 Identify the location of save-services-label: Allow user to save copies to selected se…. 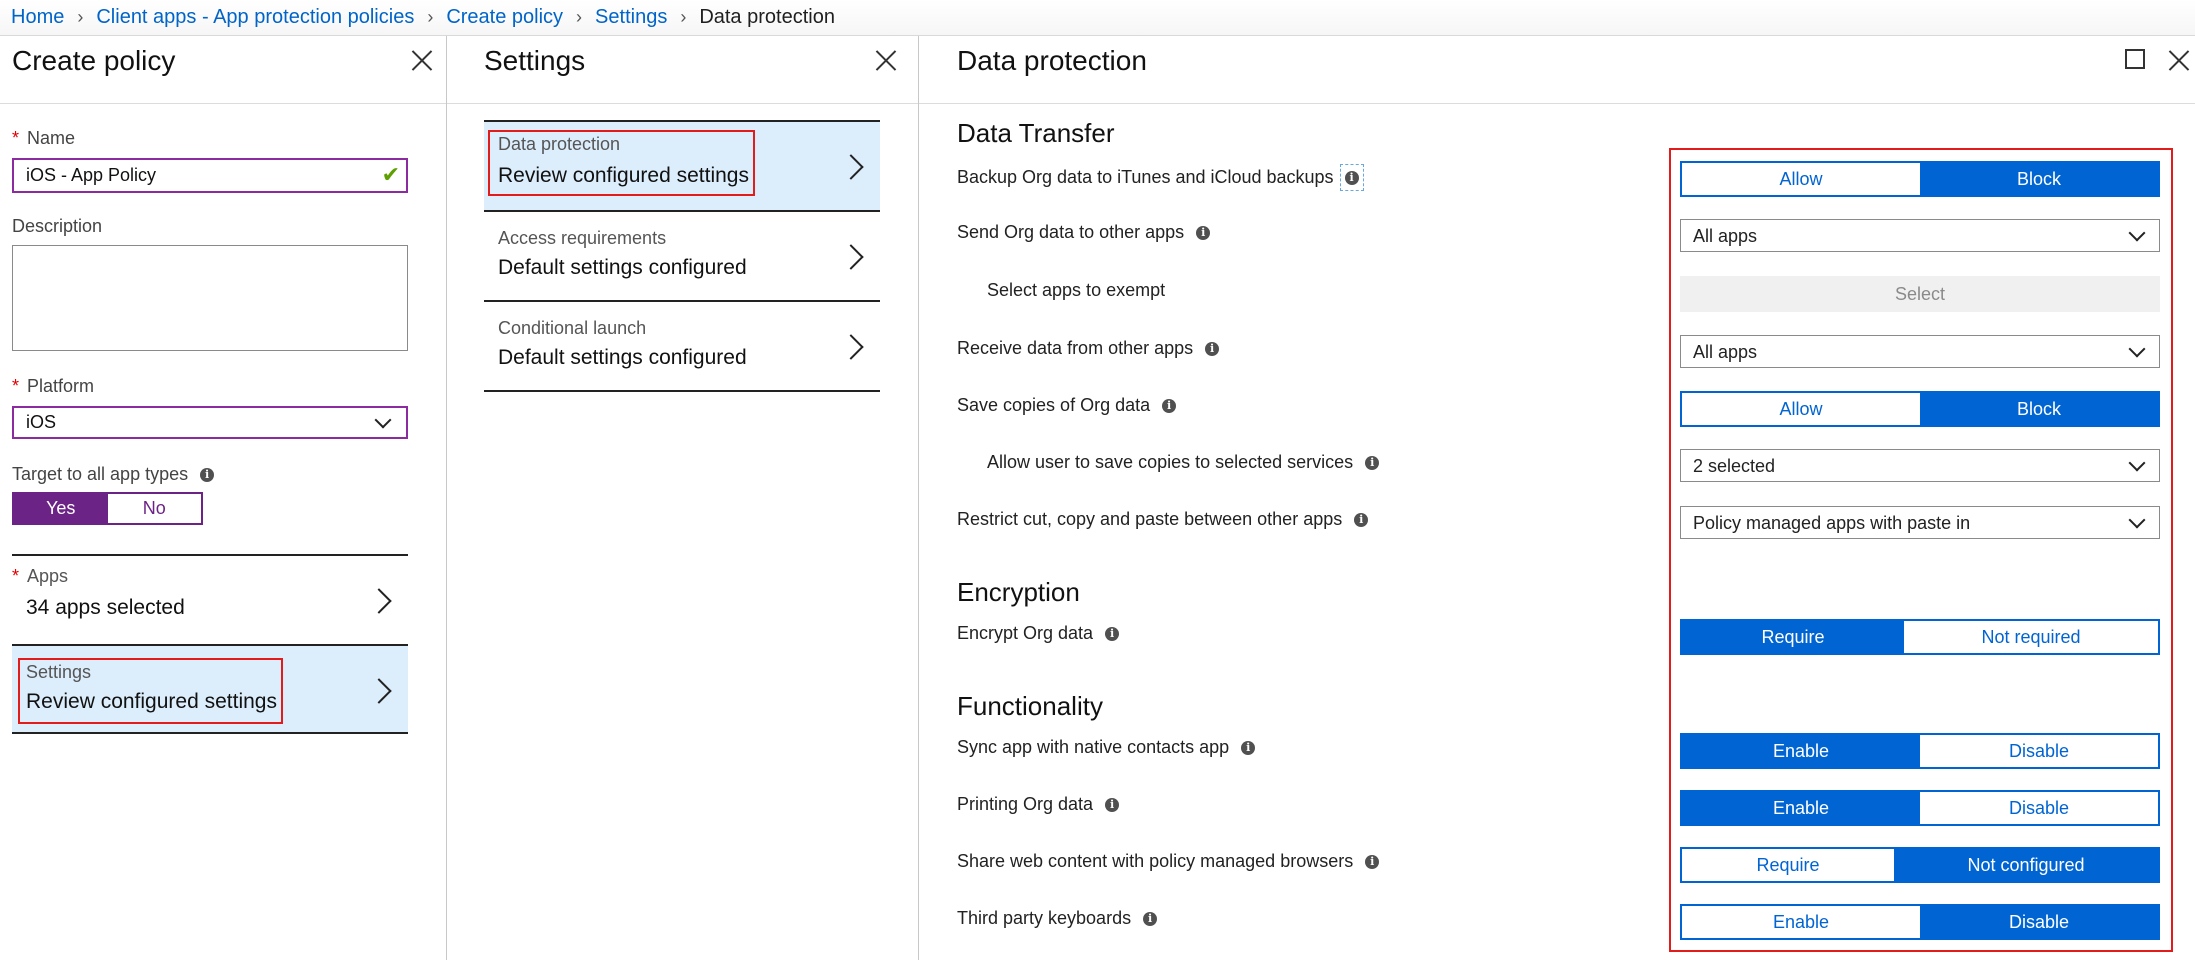
(1183, 462).